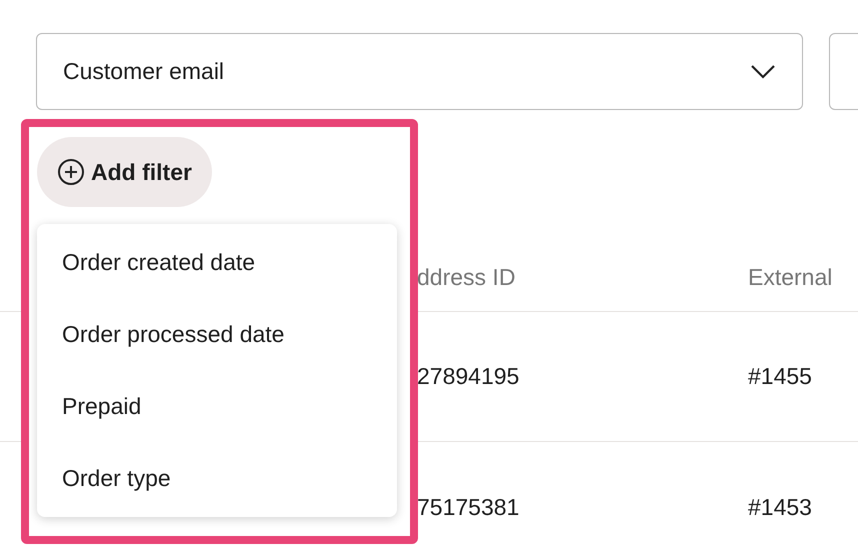 This screenshot has width=858, height=550. I want to click on chevron-down-icon, so click(763, 72).